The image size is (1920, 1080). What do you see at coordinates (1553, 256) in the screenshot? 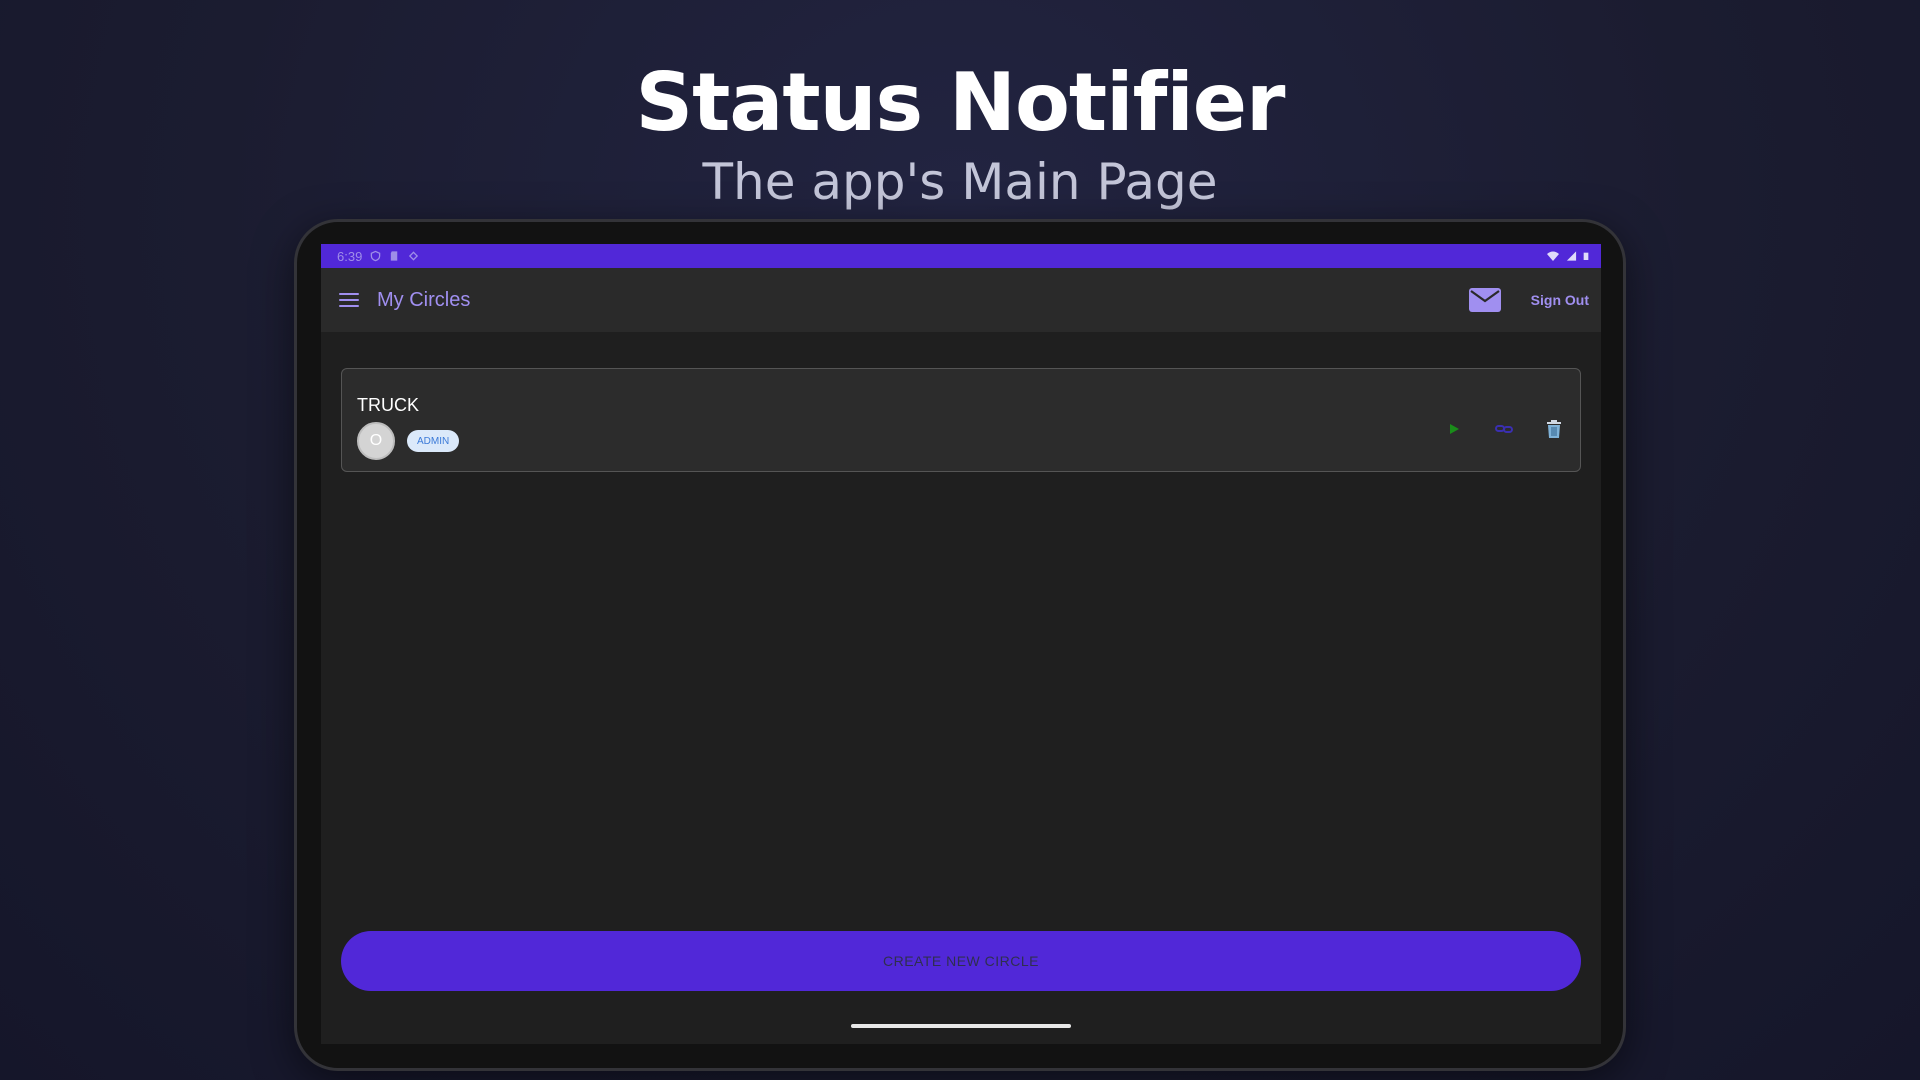
I see `wifi-icon` at bounding box center [1553, 256].